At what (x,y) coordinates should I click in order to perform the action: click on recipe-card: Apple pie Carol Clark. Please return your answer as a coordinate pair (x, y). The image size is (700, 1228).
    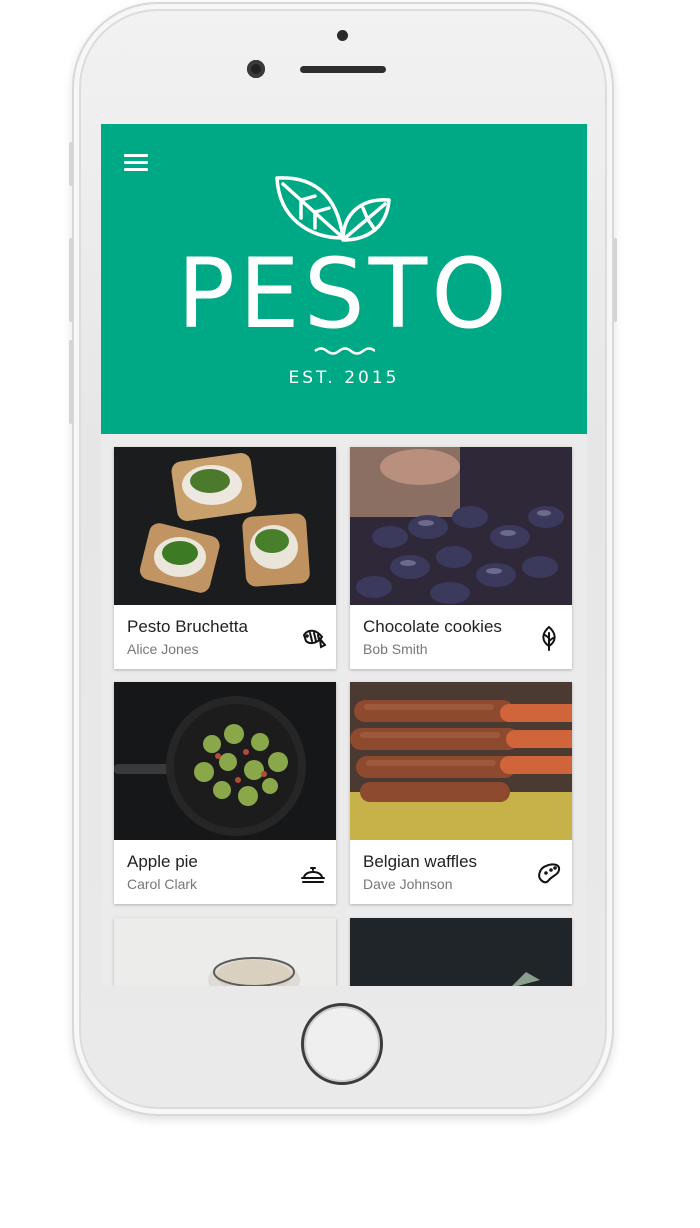
    Looking at the image, I should click on (225, 793).